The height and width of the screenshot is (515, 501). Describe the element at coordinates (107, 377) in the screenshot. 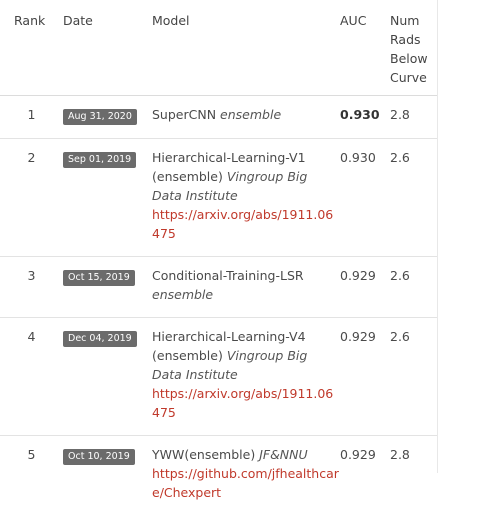

I see `date-cell: Dec 04, 2019` at that location.